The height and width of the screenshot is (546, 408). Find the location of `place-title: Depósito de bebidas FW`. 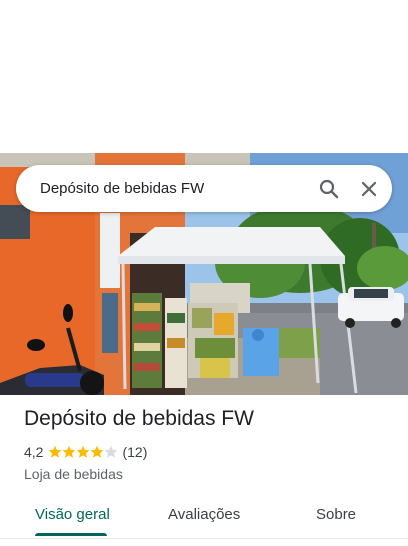

place-title: Depósito de bebidas FW is located at coordinates (139, 418).